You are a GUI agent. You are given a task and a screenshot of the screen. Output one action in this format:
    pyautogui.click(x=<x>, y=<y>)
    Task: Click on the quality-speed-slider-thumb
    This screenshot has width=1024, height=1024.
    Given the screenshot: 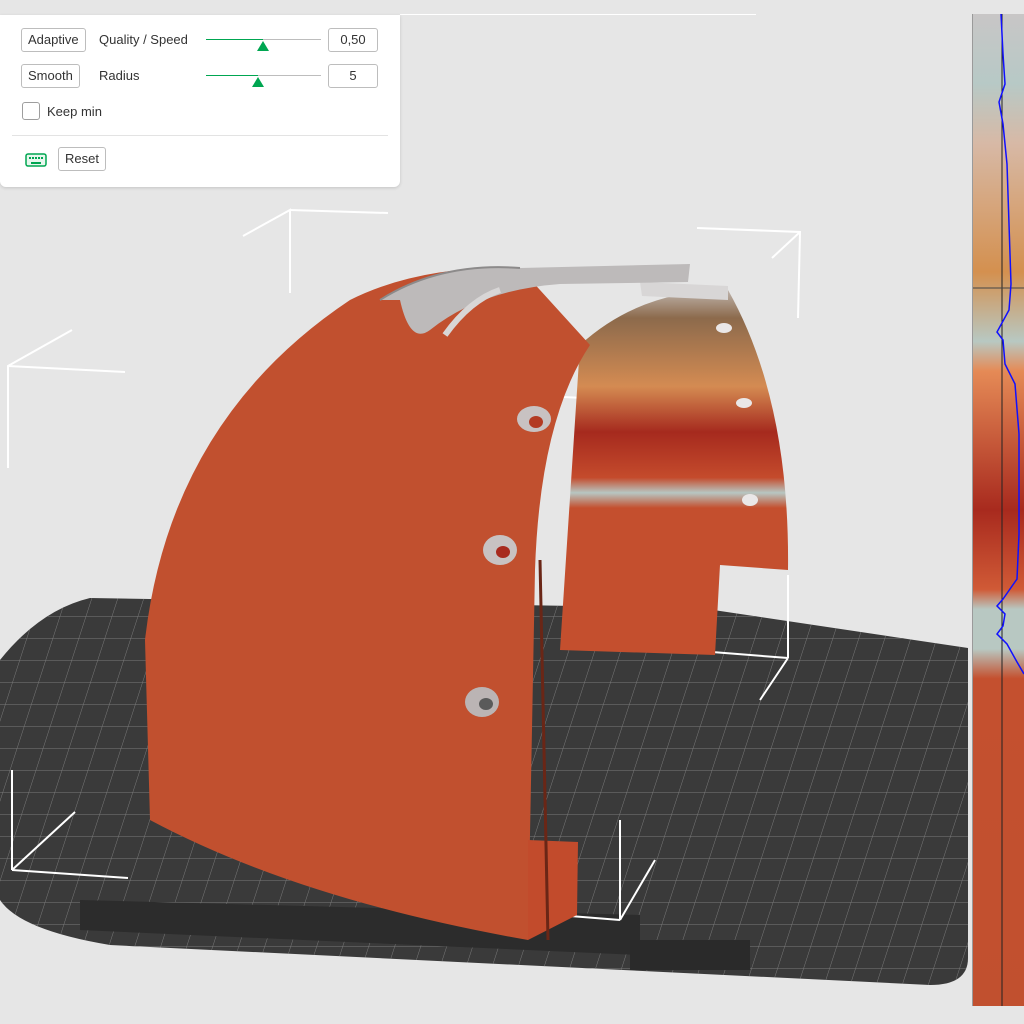 What is the action you would take?
    pyautogui.click(x=263, y=46)
    